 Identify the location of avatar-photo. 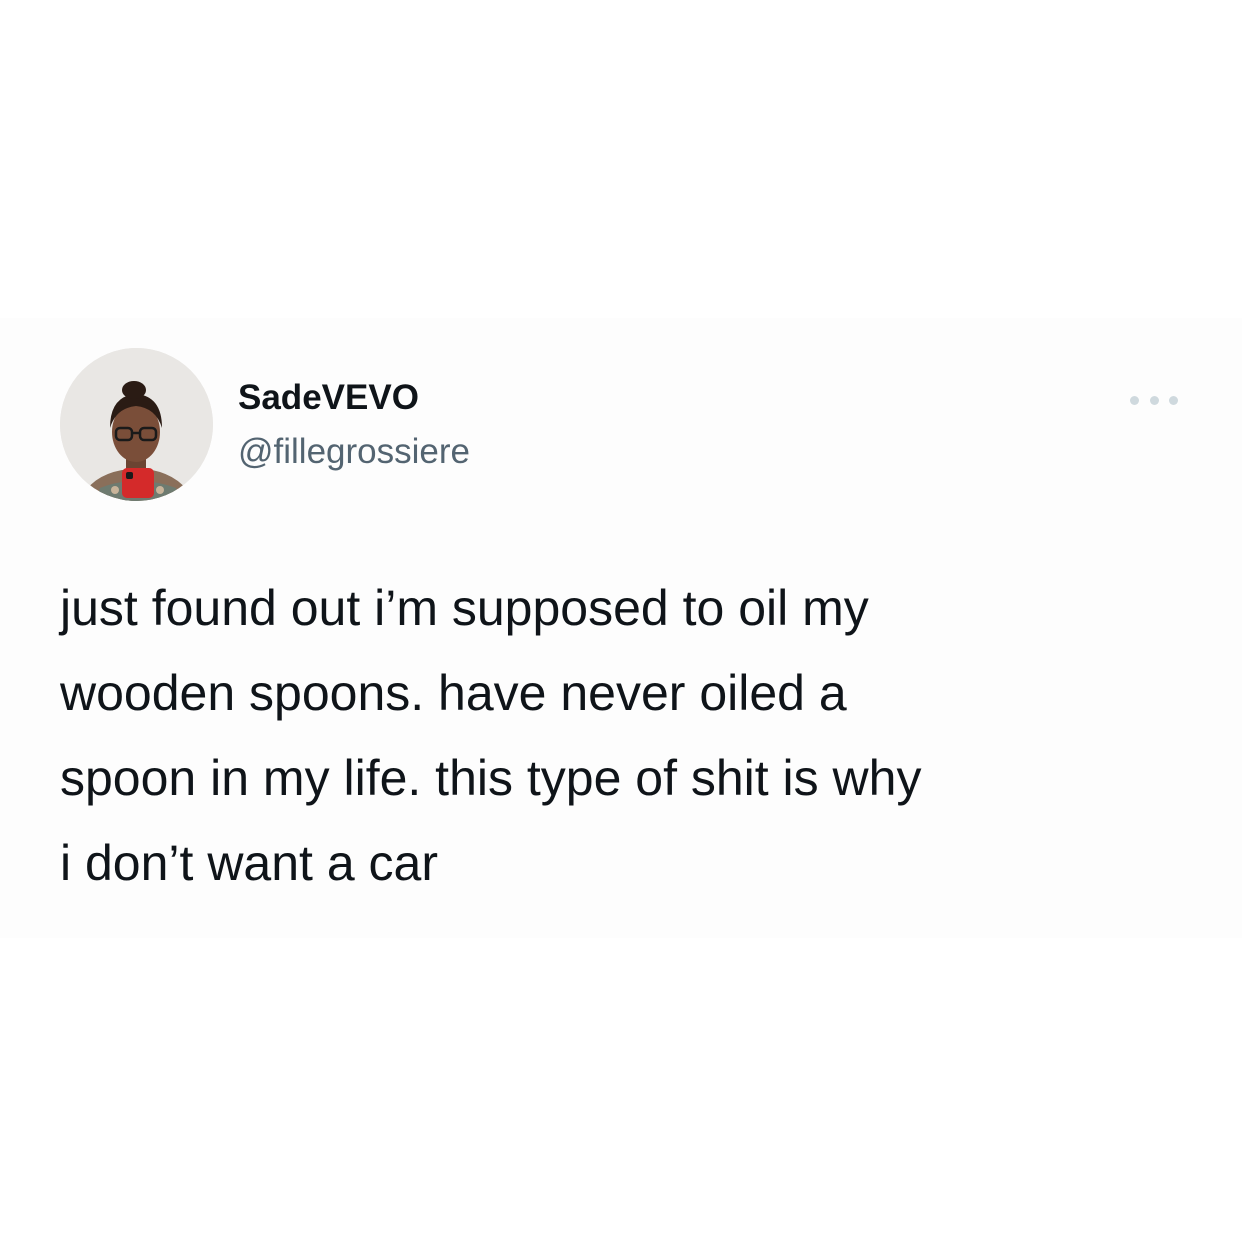
(136, 424).